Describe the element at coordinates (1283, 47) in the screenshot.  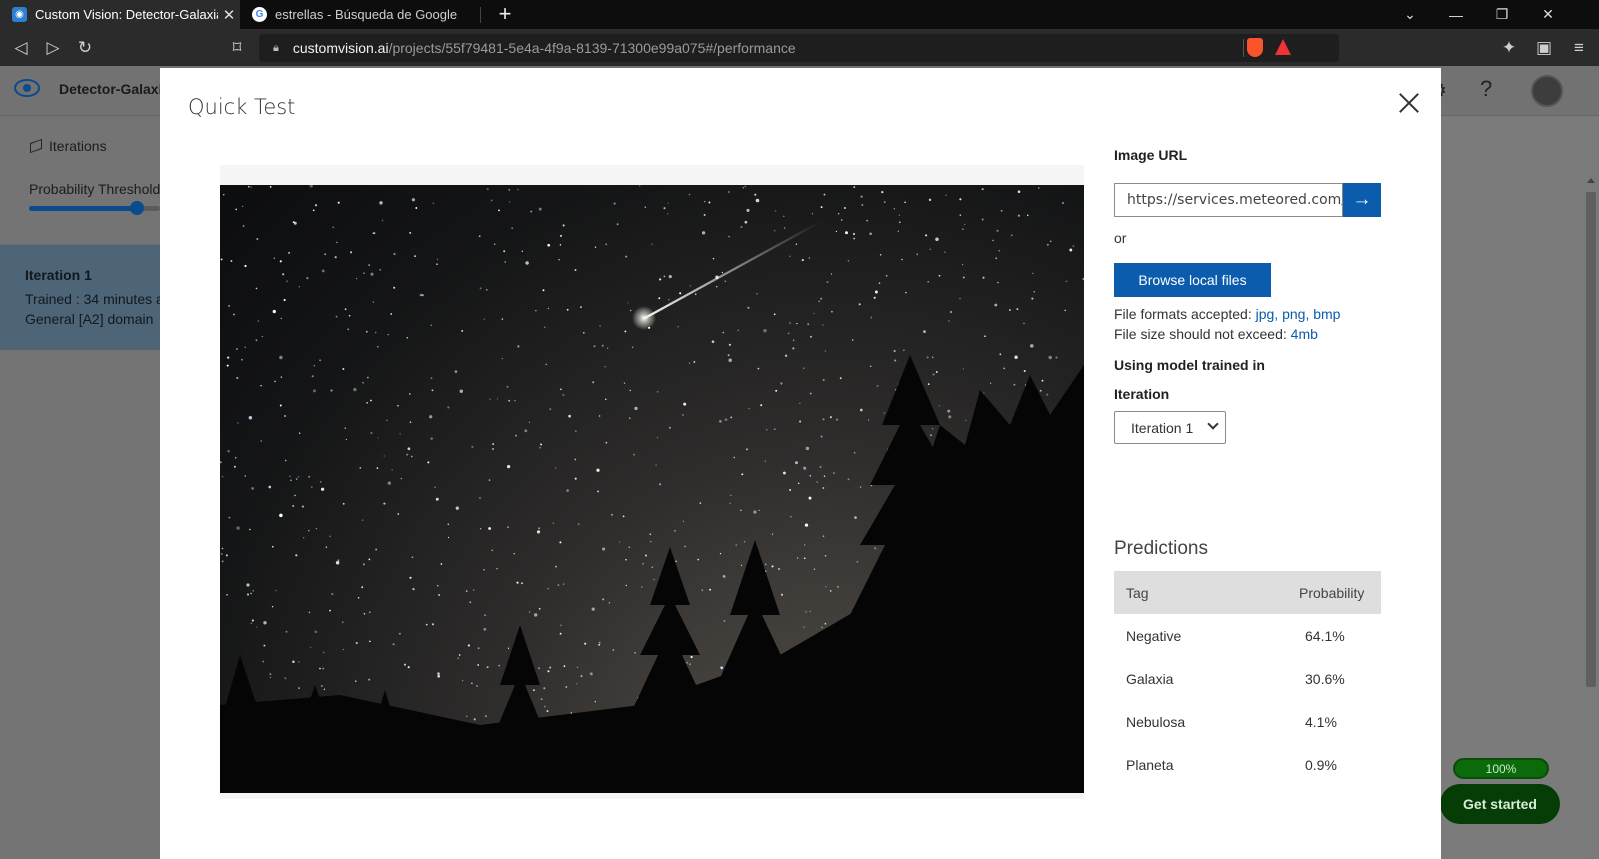
I see `brave-rewards-icon` at that location.